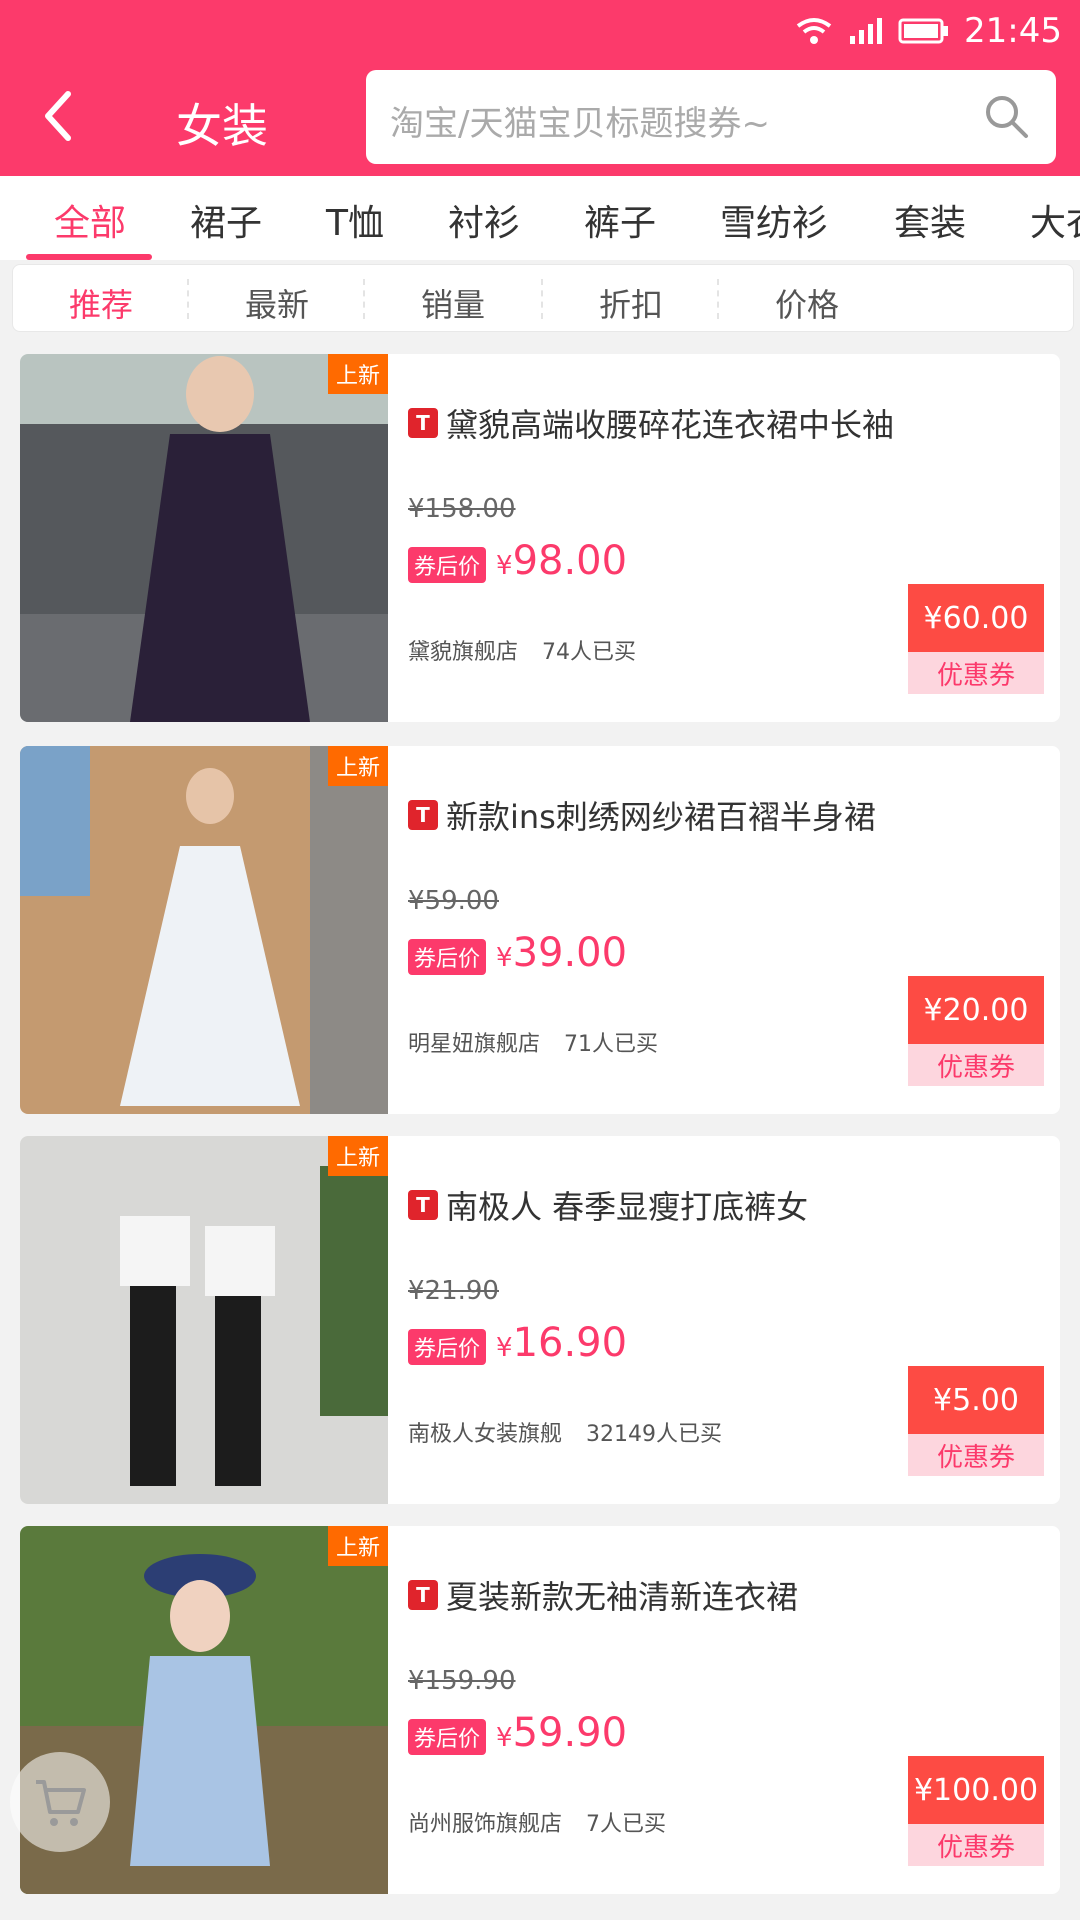  I want to click on product-title-text: 新款ins刺绣网纱裙百褶半身裙, so click(661, 817).